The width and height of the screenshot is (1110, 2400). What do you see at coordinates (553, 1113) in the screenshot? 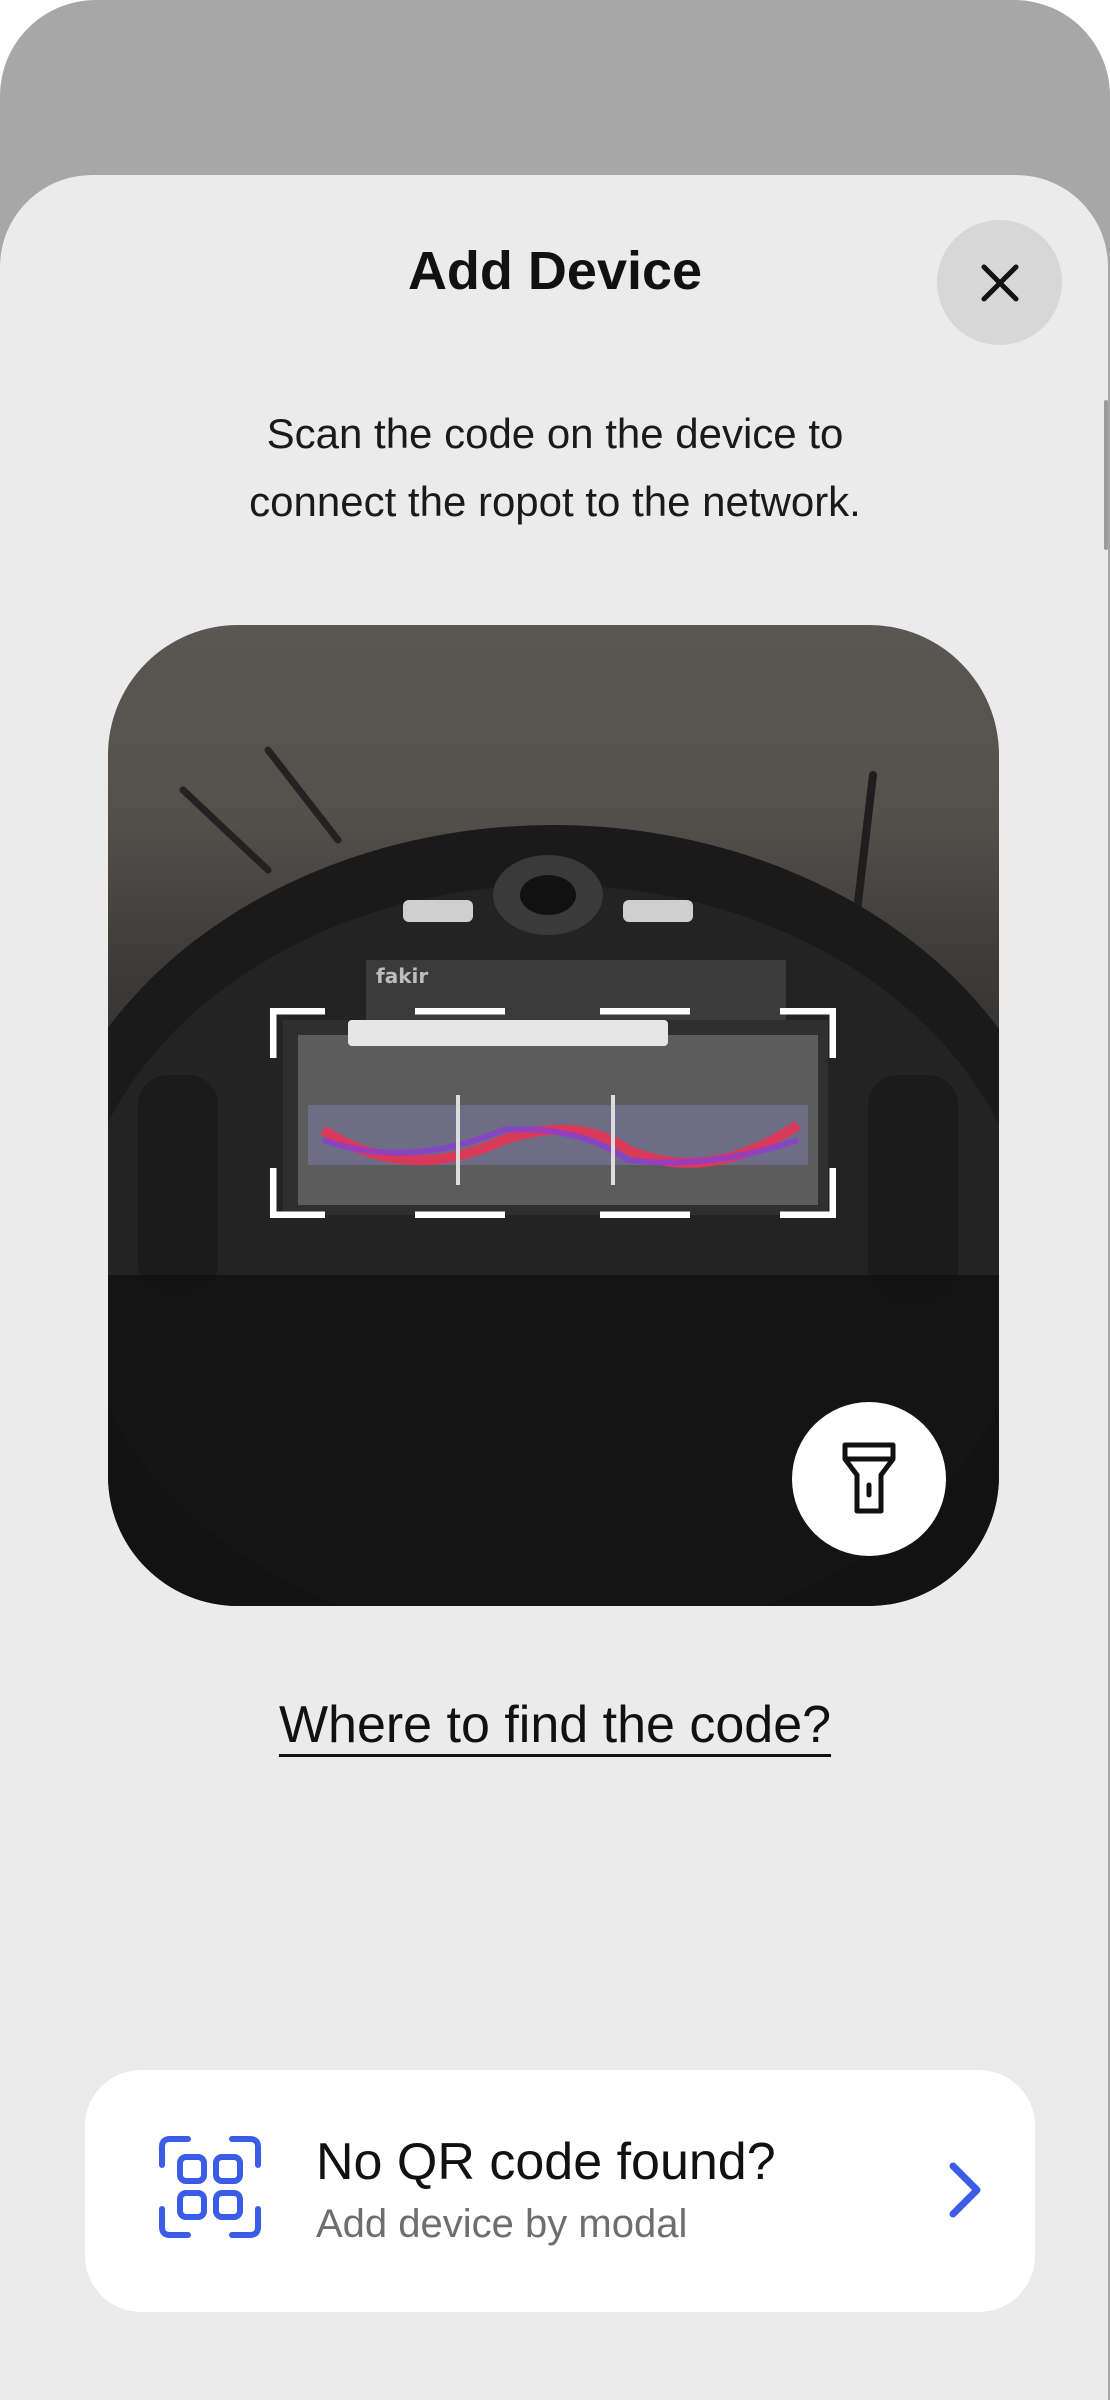
I see `scan-frame` at bounding box center [553, 1113].